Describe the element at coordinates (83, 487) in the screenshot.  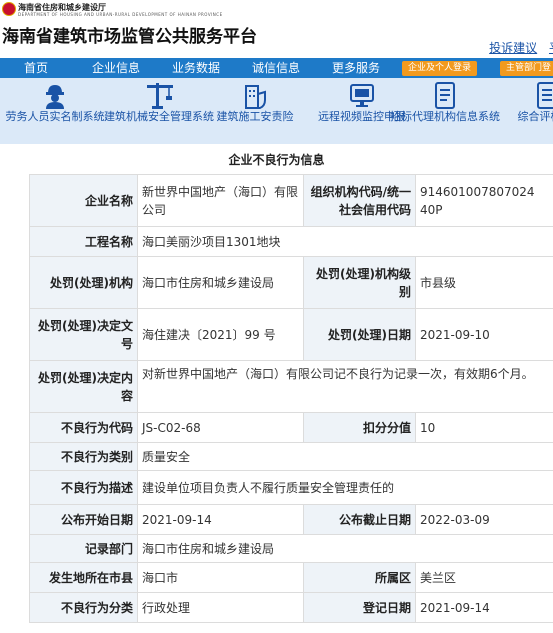
I see `field-label: 不良行为描述` at that location.